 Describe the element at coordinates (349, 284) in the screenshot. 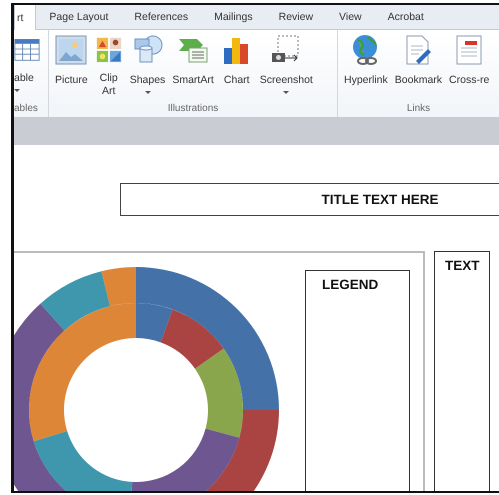

I see `legend-title: LEGEND` at that location.